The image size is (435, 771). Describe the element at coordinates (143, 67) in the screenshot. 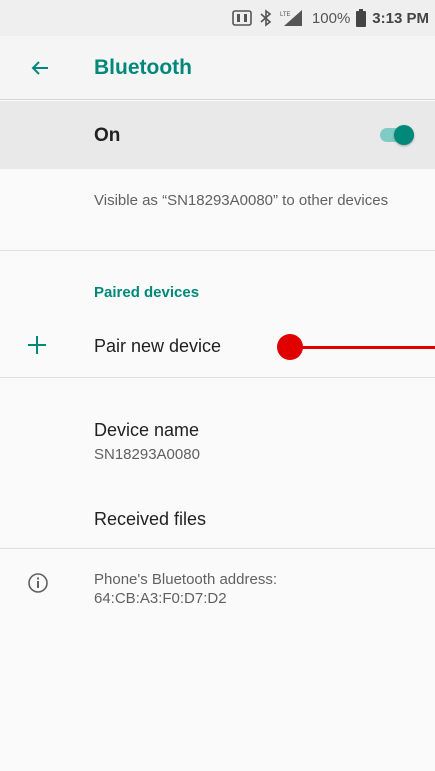

I see `page-title: Bluetooth` at that location.